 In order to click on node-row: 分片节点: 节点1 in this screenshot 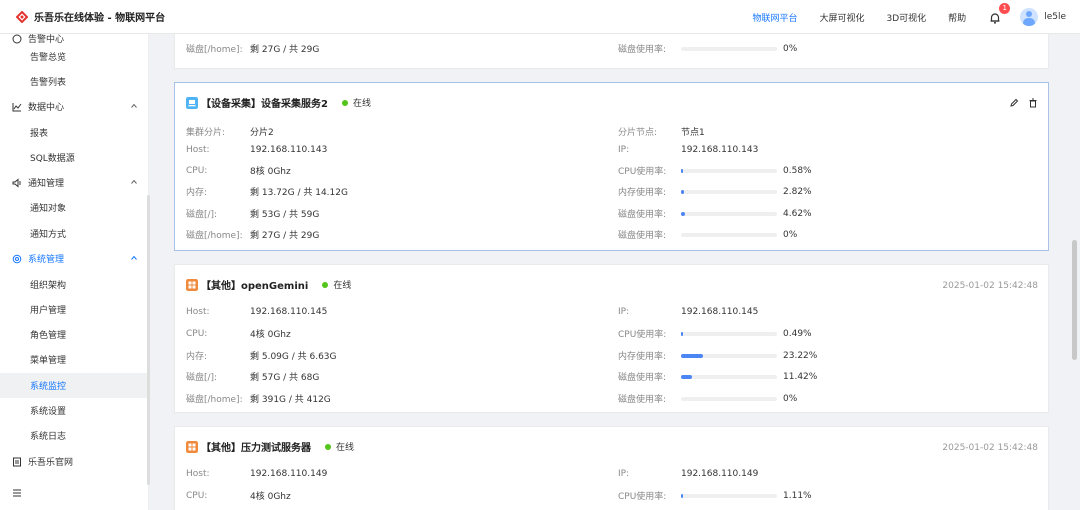, I will do `click(661, 133)`.